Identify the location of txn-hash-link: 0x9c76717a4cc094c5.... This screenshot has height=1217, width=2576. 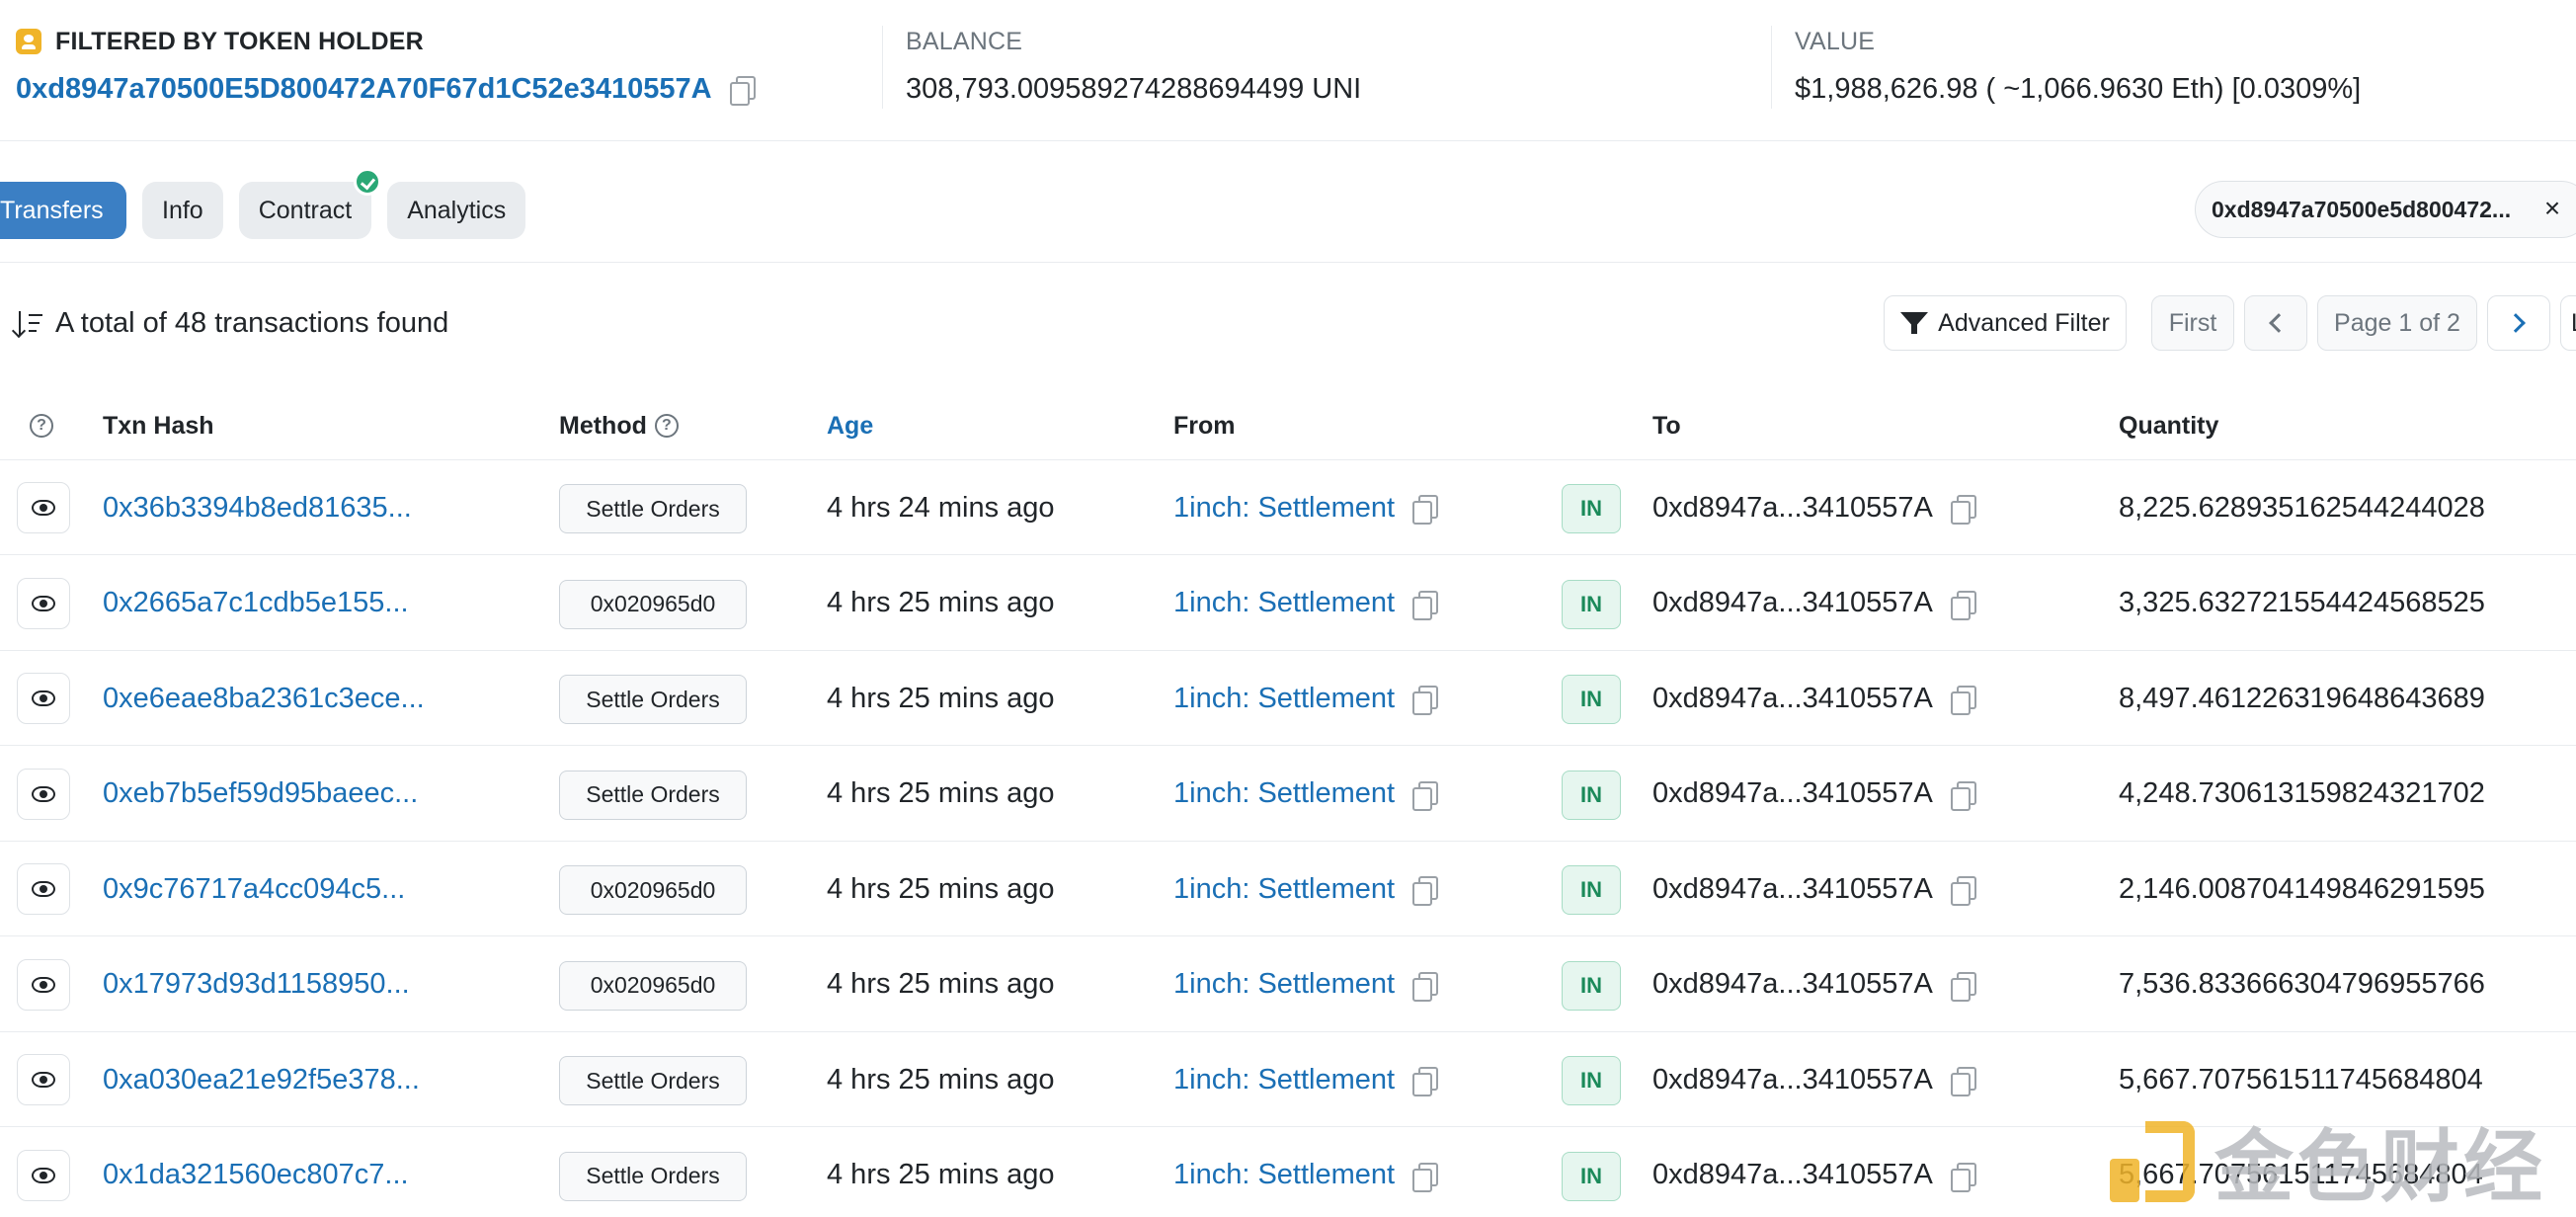
(254, 889).